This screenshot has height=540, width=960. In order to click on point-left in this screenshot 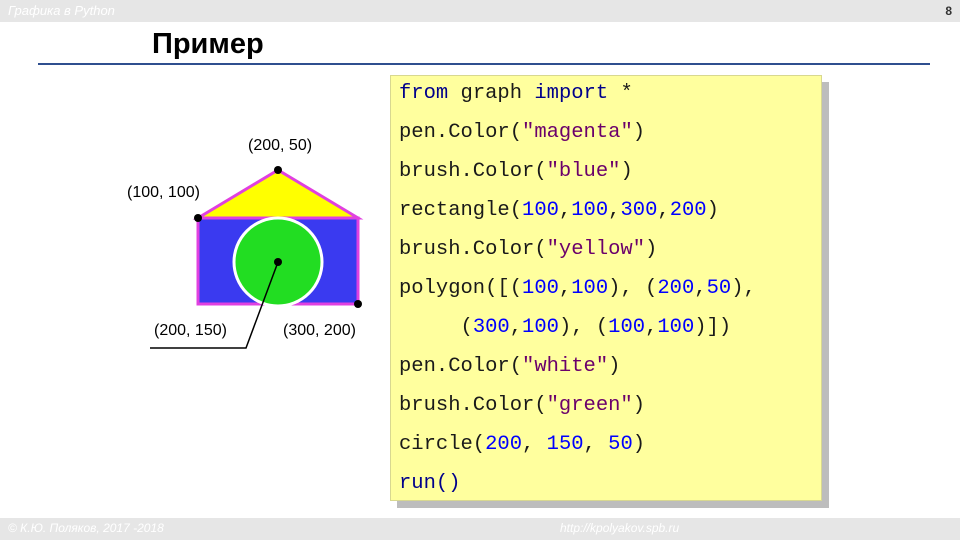, I will do `click(198, 218)`.